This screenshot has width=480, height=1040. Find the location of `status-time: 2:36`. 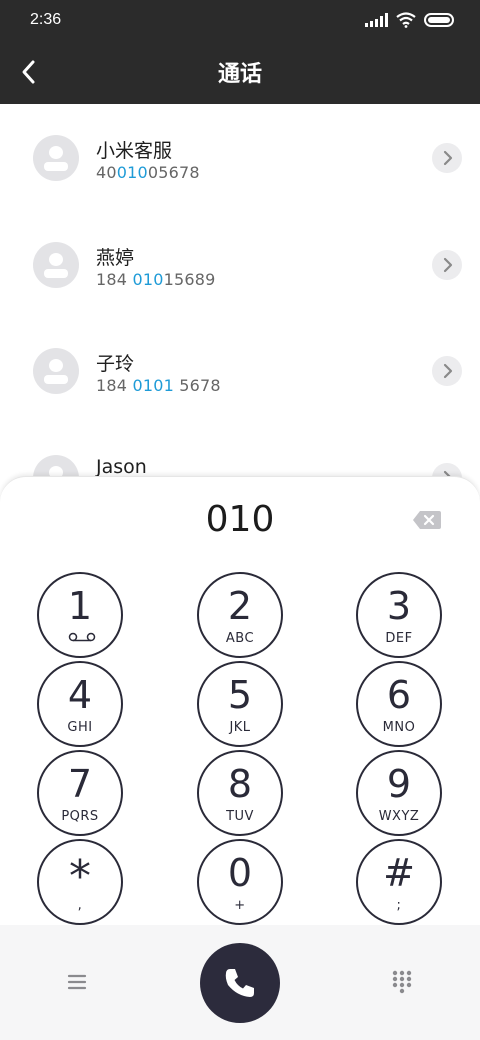

status-time: 2:36 is located at coordinates (46, 19).